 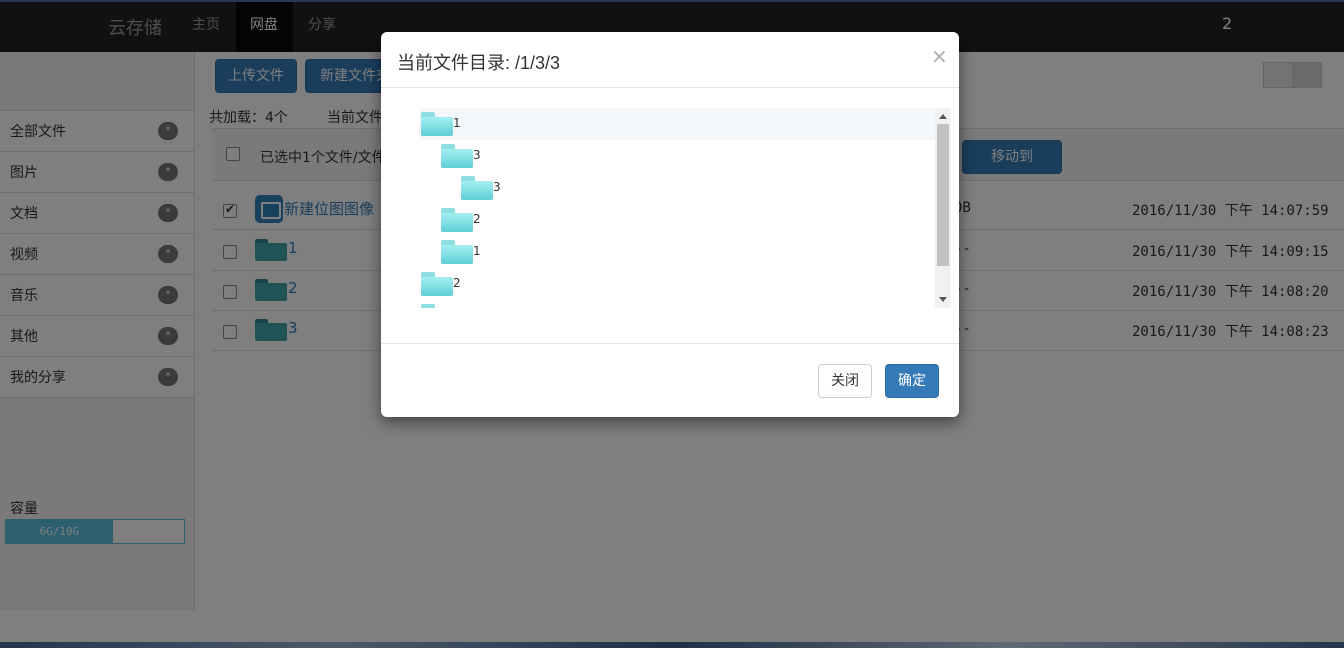 What do you see at coordinates (912, 381) in the screenshot?
I see `confirm-button: 确定` at bounding box center [912, 381].